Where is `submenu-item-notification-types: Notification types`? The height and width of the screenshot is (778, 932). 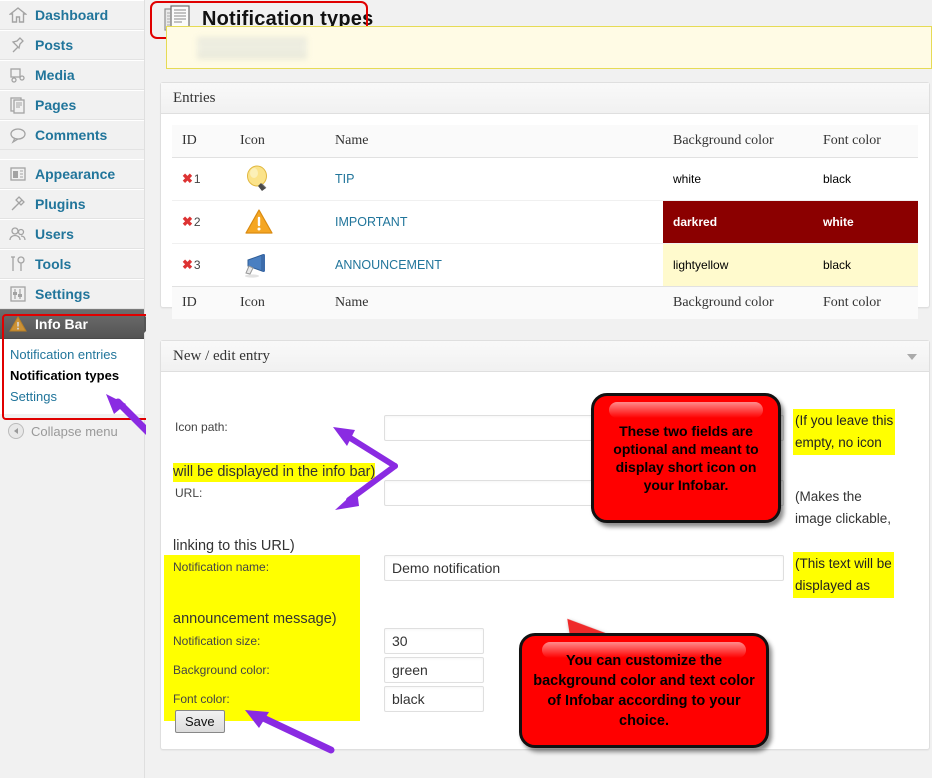
submenu-item-notification-types: Notification types is located at coordinates (77, 375).